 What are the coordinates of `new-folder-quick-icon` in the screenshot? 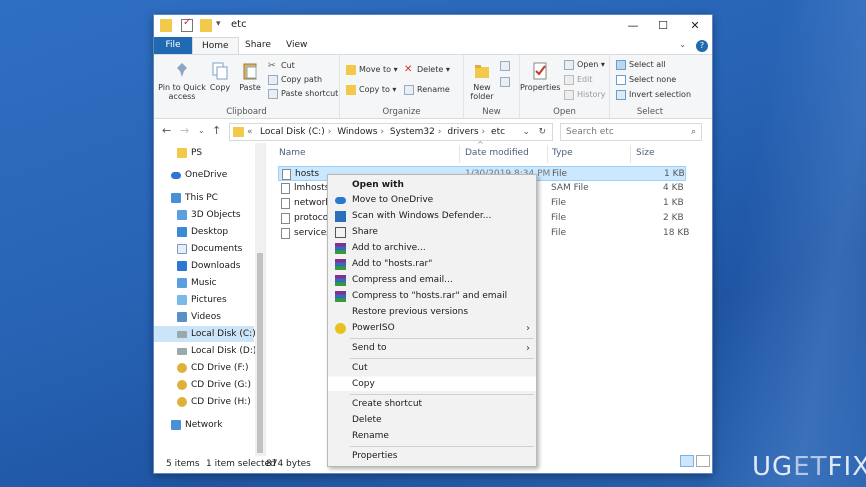 It's located at (206, 25).